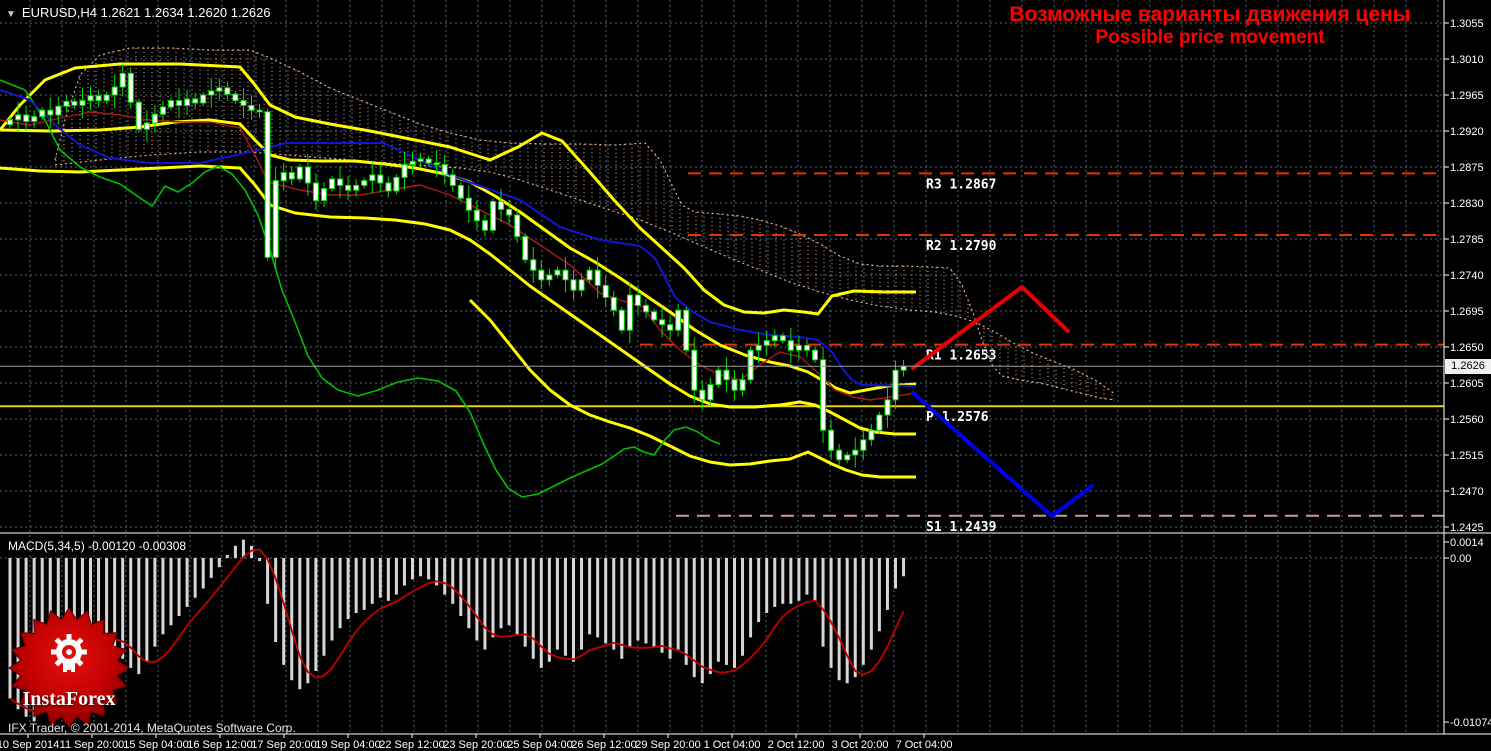  What do you see at coordinates (1468, 366) in the screenshot?
I see `current-price-tag: 1.2626` at bounding box center [1468, 366].